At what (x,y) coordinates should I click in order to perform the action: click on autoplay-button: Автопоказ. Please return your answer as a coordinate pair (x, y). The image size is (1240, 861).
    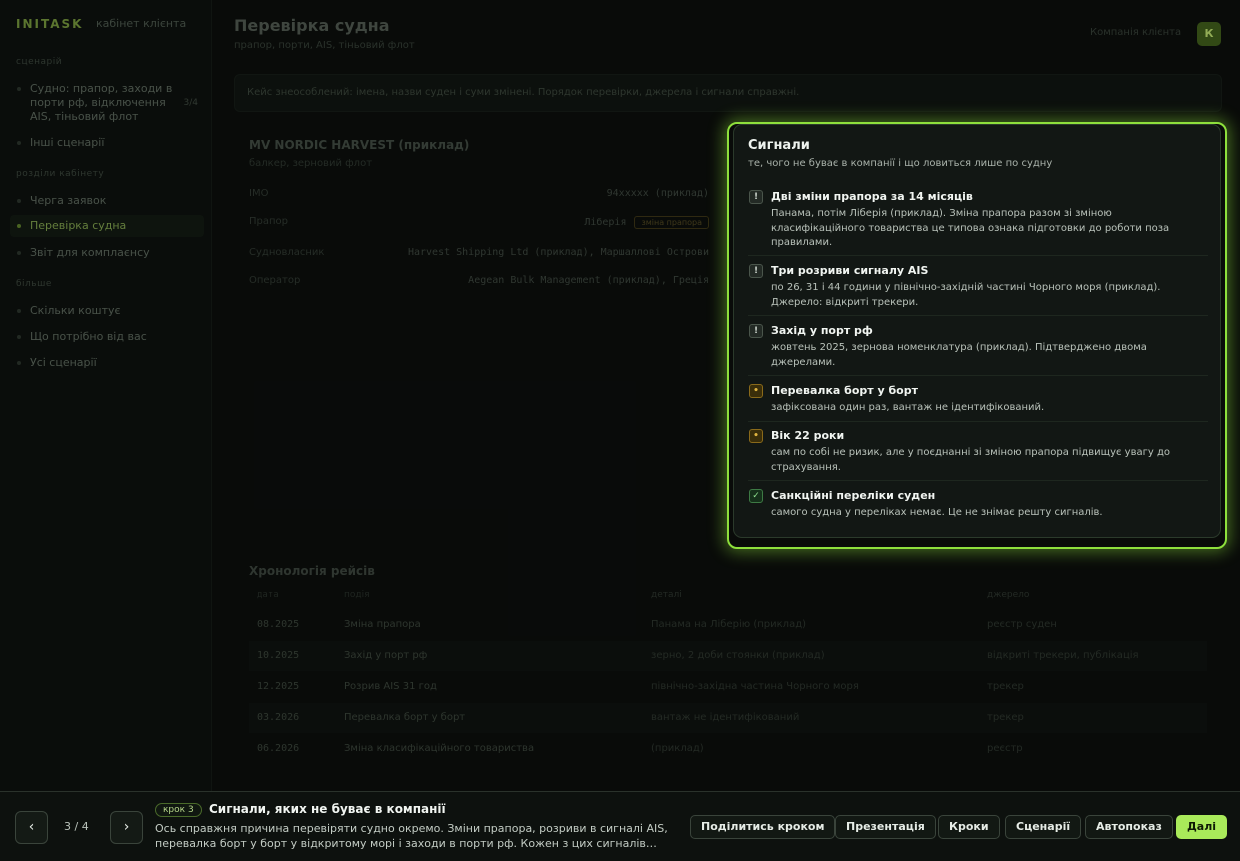
    Looking at the image, I should click on (1129, 827).